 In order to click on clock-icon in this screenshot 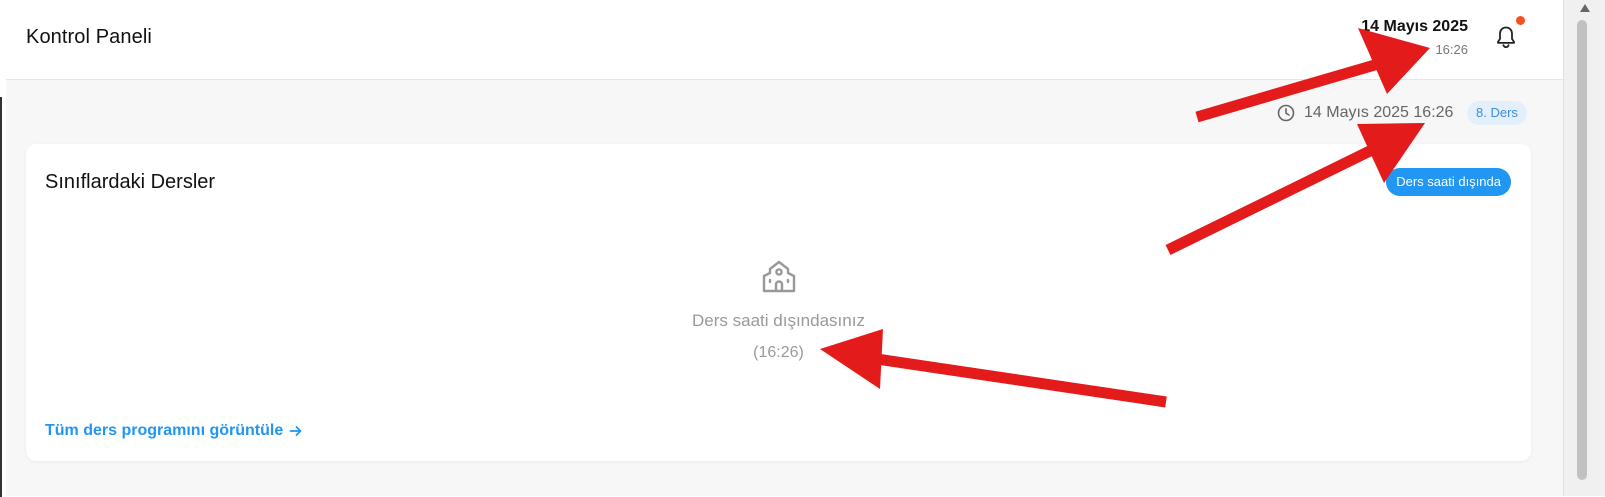, I will do `click(1286, 113)`.